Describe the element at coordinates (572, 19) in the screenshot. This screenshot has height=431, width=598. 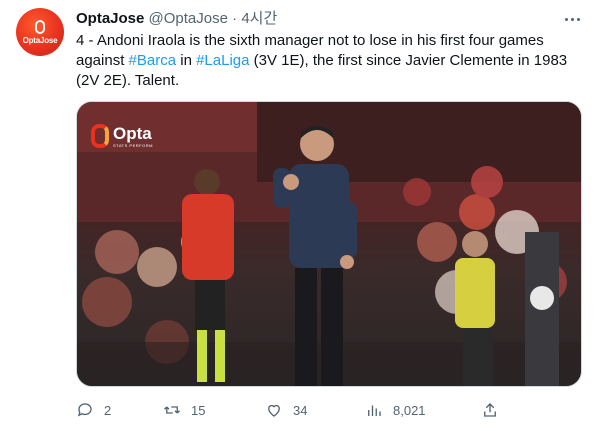
I see `more-icon` at that location.